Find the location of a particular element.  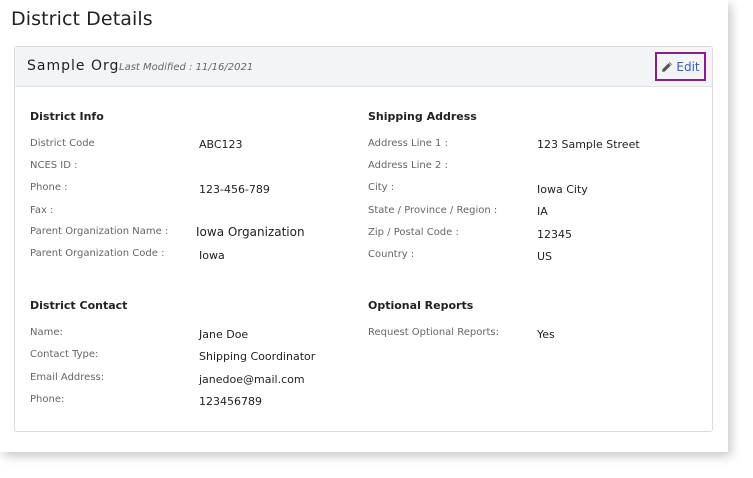

address-line2-label: Address Line 2 : is located at coordinates (408, 165).